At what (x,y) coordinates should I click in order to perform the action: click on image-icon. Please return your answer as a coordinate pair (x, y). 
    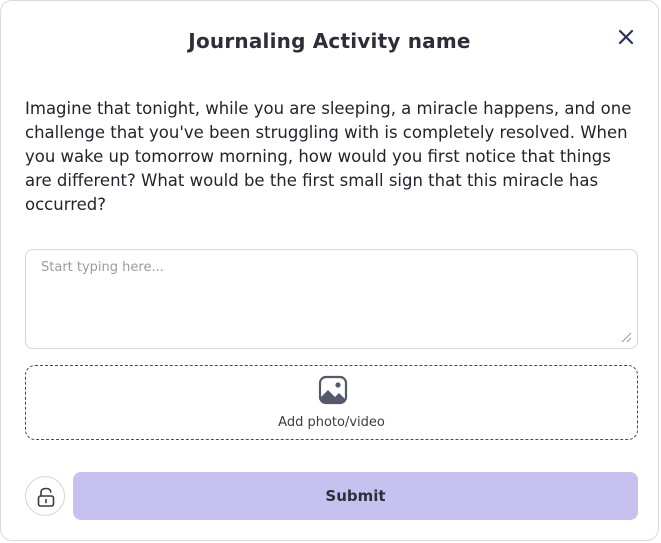
    Looking at the image, I should click on (333, 390).